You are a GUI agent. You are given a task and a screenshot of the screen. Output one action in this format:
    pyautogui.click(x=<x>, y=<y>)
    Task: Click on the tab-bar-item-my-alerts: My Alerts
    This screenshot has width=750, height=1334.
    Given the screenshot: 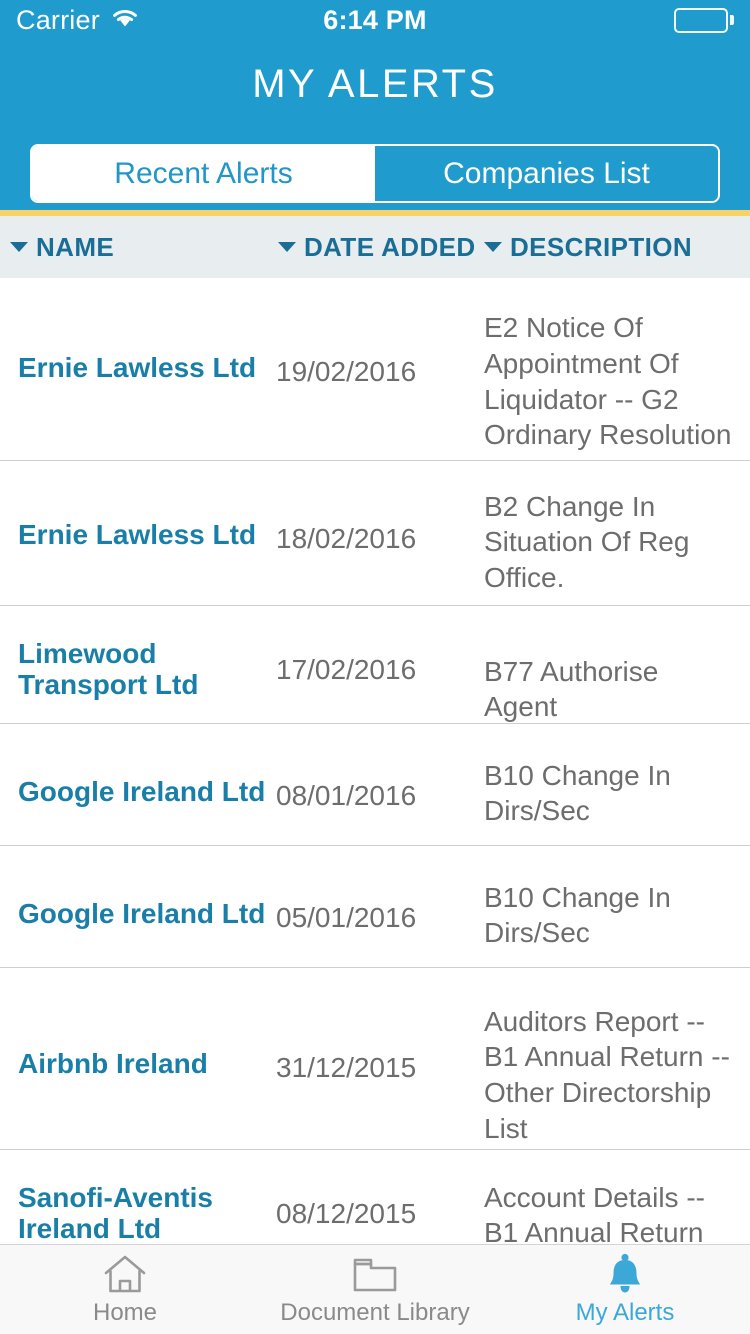 What is the action you would take?
    pyautogui.click(x=625, y=1289)
    